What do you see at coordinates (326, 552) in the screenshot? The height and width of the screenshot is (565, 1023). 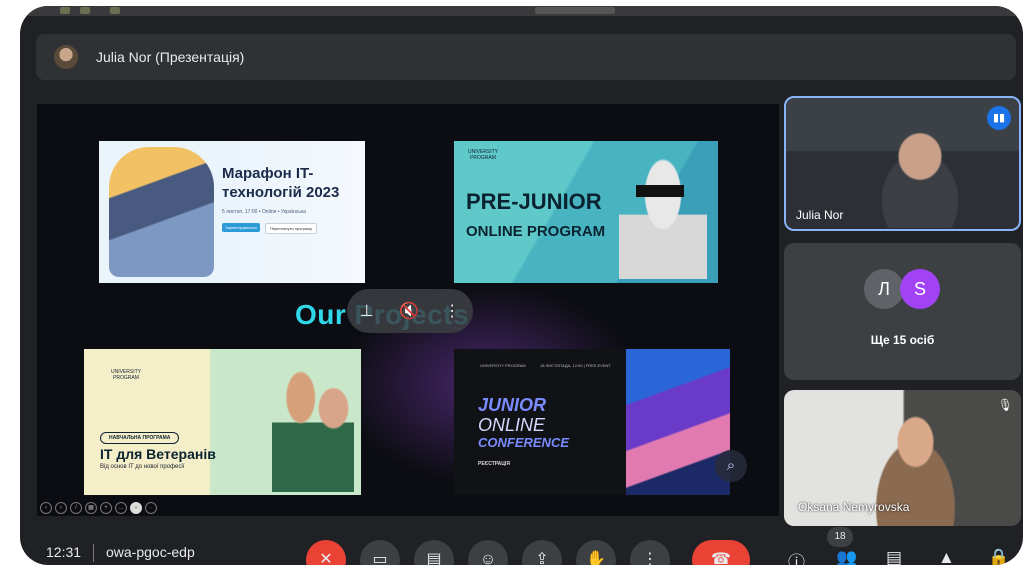 I see `mic-off-button: ✕` at bounding box center [326, 552].